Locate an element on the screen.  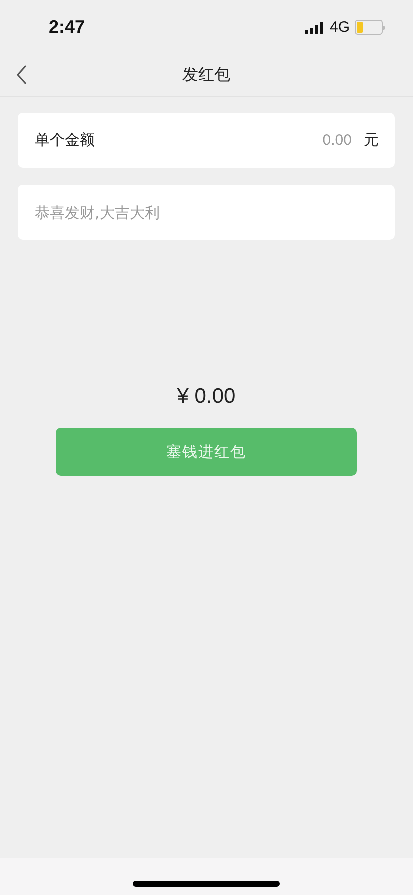
amount-field: 单个金额 0.00 元 is located at coordinates (206, 140).